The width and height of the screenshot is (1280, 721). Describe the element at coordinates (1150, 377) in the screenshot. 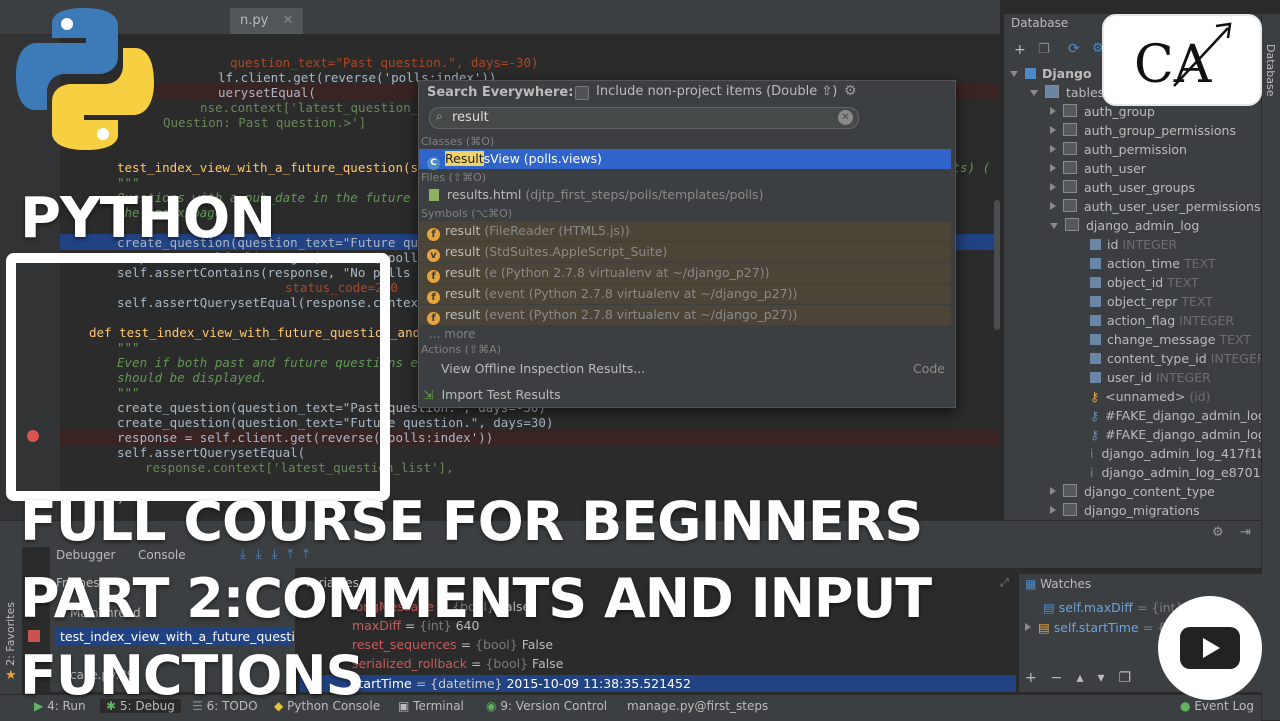

I see `db-column-node: user_id INTEGER` at that location.